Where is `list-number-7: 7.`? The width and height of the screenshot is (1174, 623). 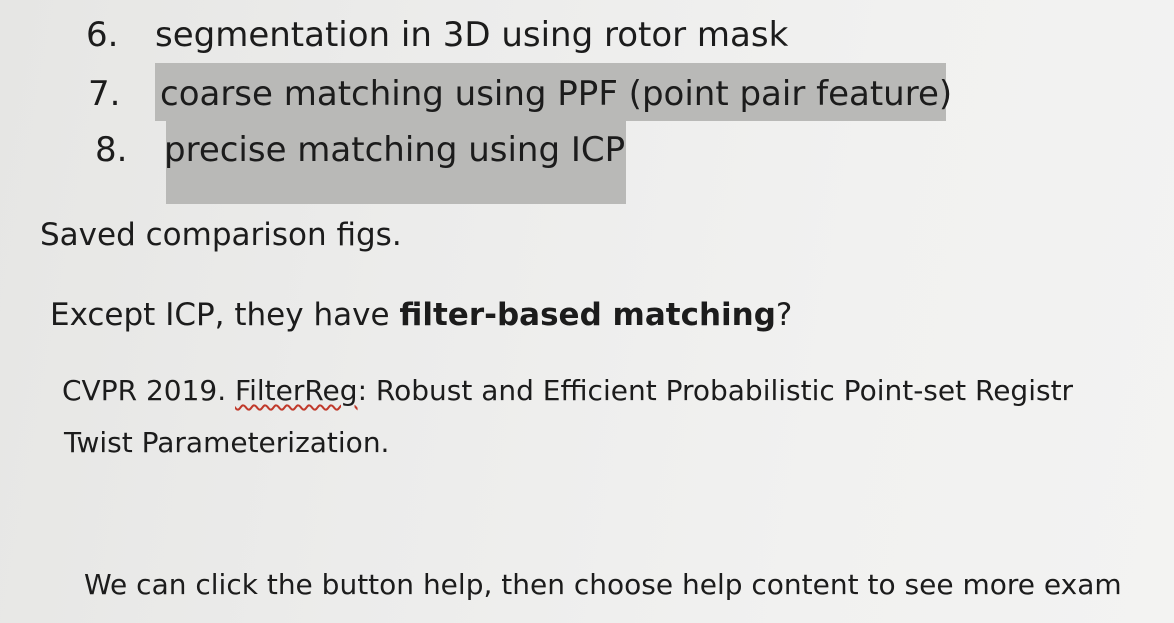 list-number-7: 7. is located at coordinates (104, 94).